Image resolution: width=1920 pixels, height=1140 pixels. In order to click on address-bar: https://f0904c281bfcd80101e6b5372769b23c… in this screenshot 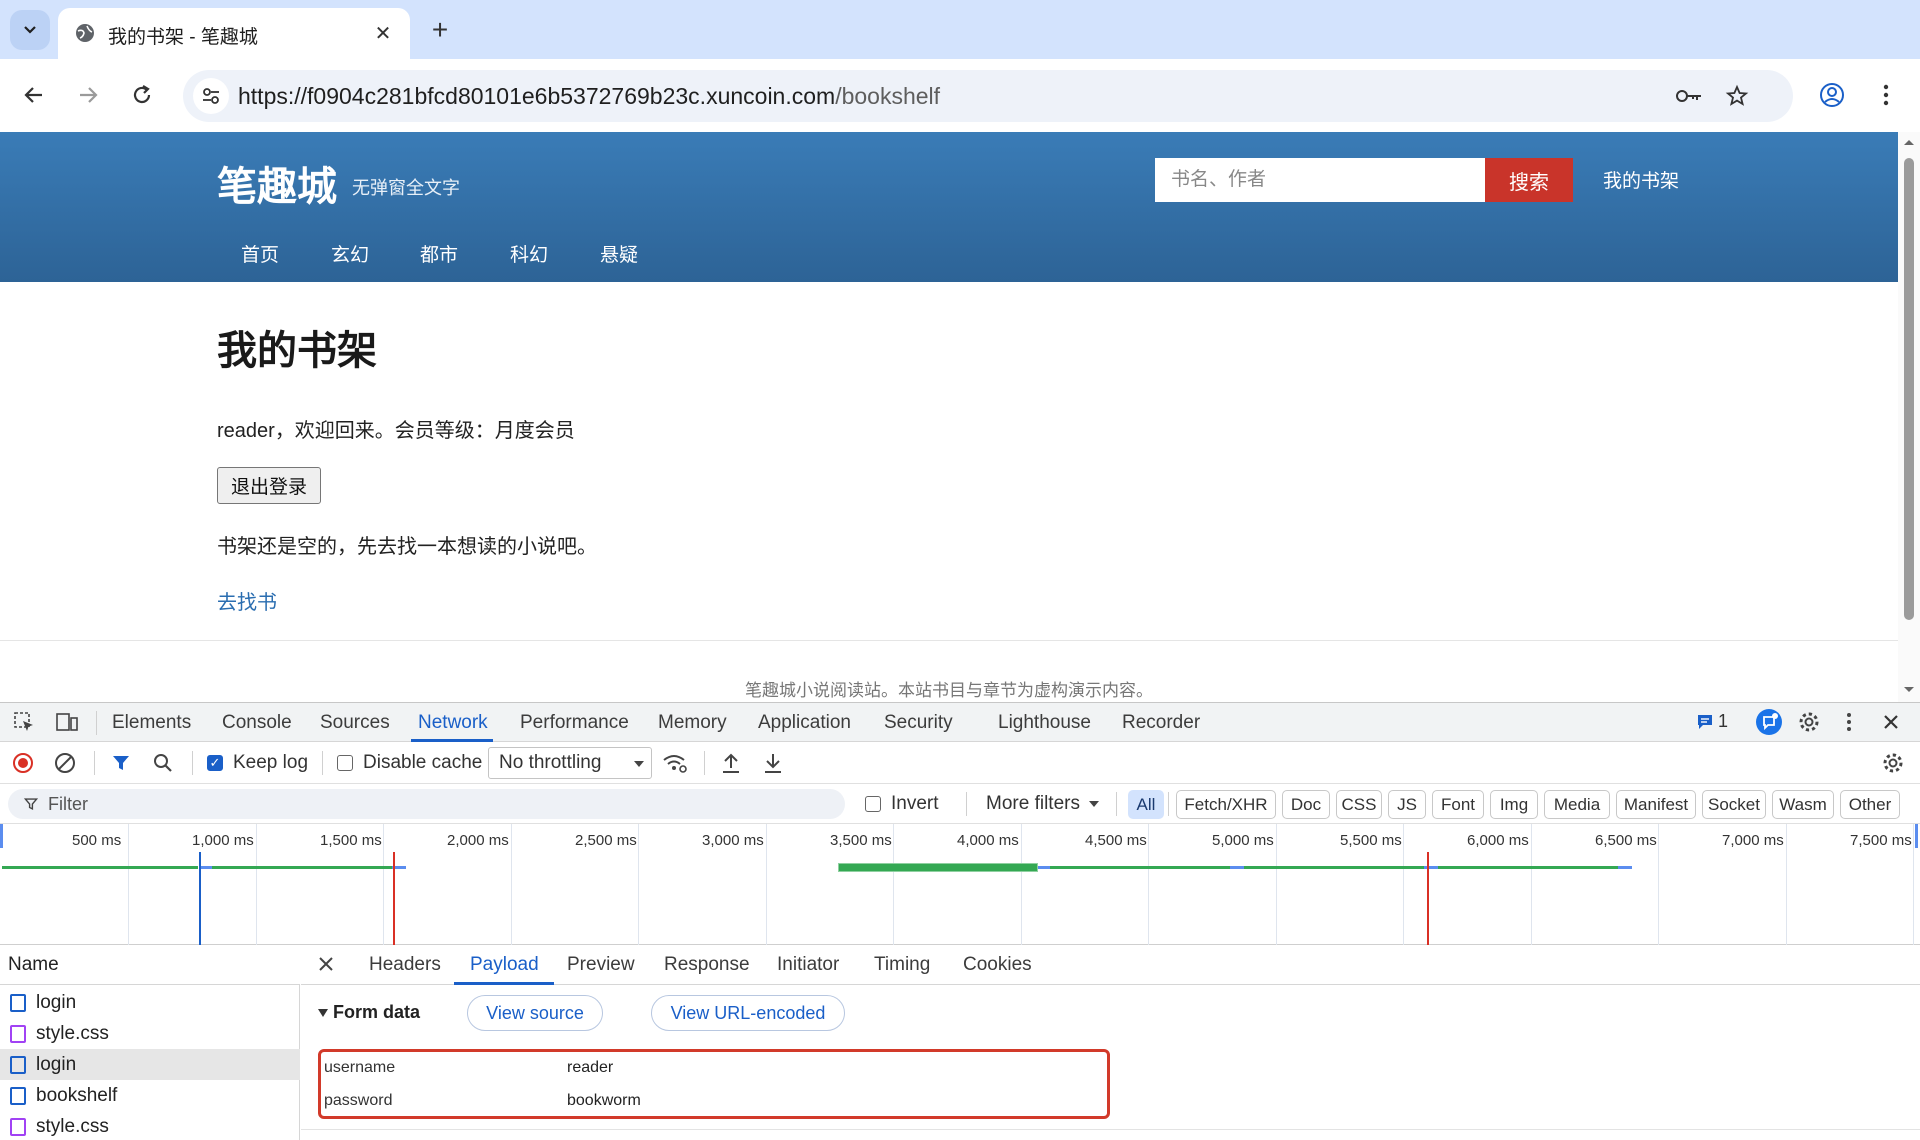, I will do `click(988, 96)`.